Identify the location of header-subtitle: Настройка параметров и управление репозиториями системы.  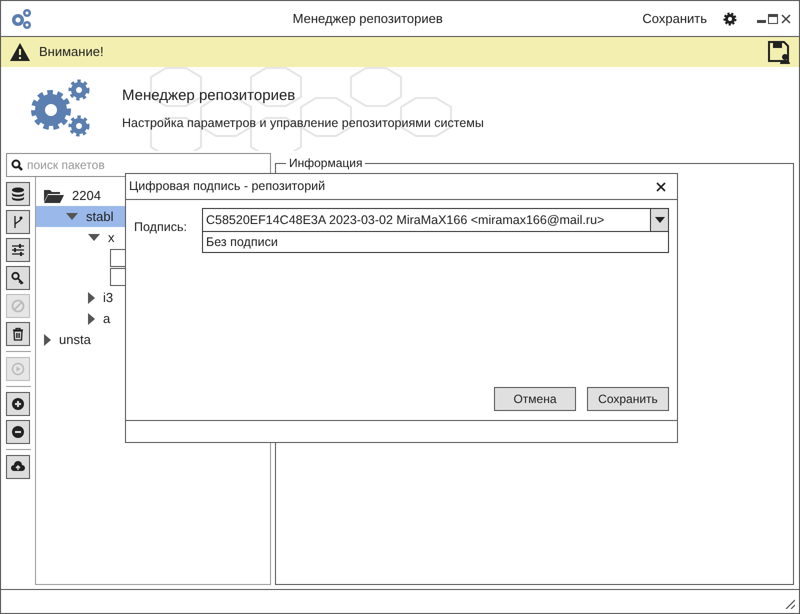
(303, 123).